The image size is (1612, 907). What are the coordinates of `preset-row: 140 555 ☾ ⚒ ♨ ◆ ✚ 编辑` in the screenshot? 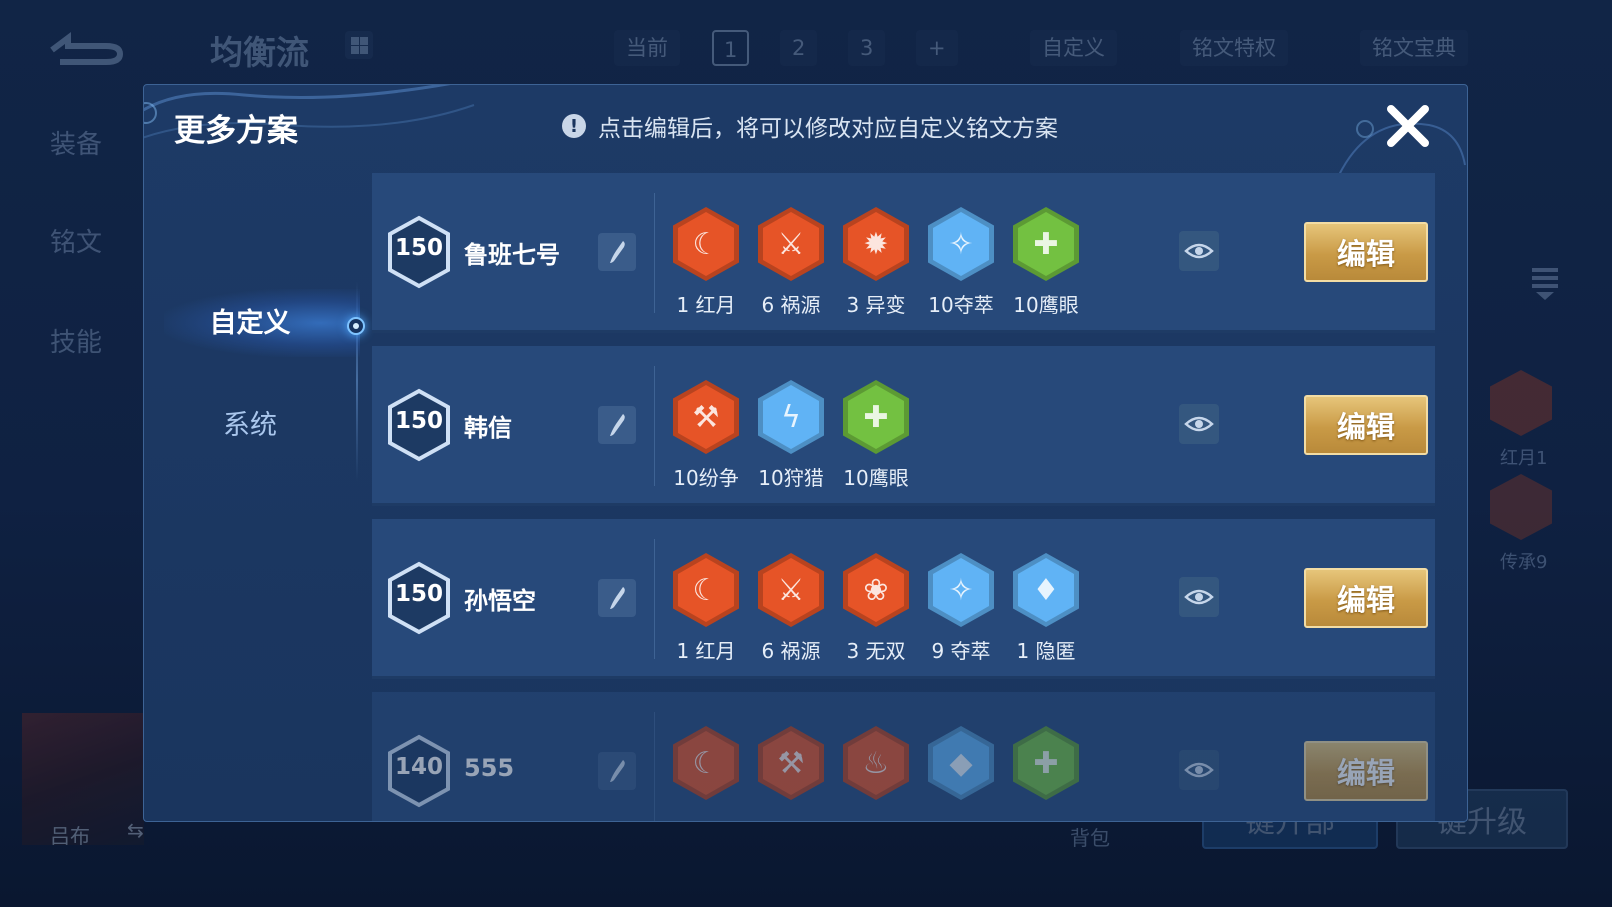 It's located at (903, 756).